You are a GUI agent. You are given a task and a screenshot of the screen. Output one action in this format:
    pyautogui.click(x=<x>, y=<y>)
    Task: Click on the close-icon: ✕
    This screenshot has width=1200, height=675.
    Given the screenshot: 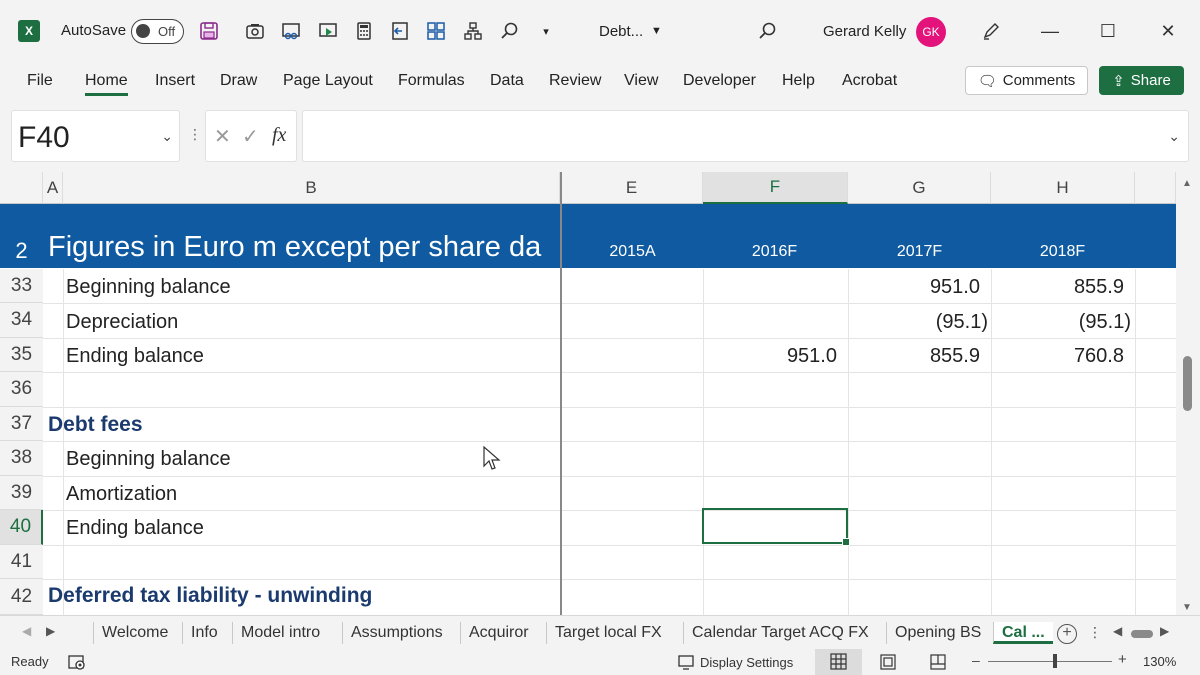 What is the action you would take?
    pyautogui.click(x=1168, y=31)
    